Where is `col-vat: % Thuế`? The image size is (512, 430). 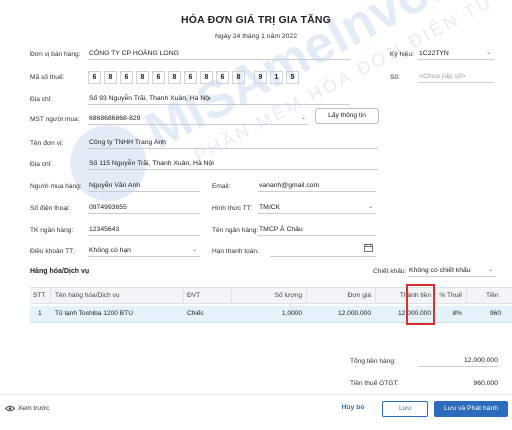 col-vat: % Thuế is located at coordinates (450, 295).